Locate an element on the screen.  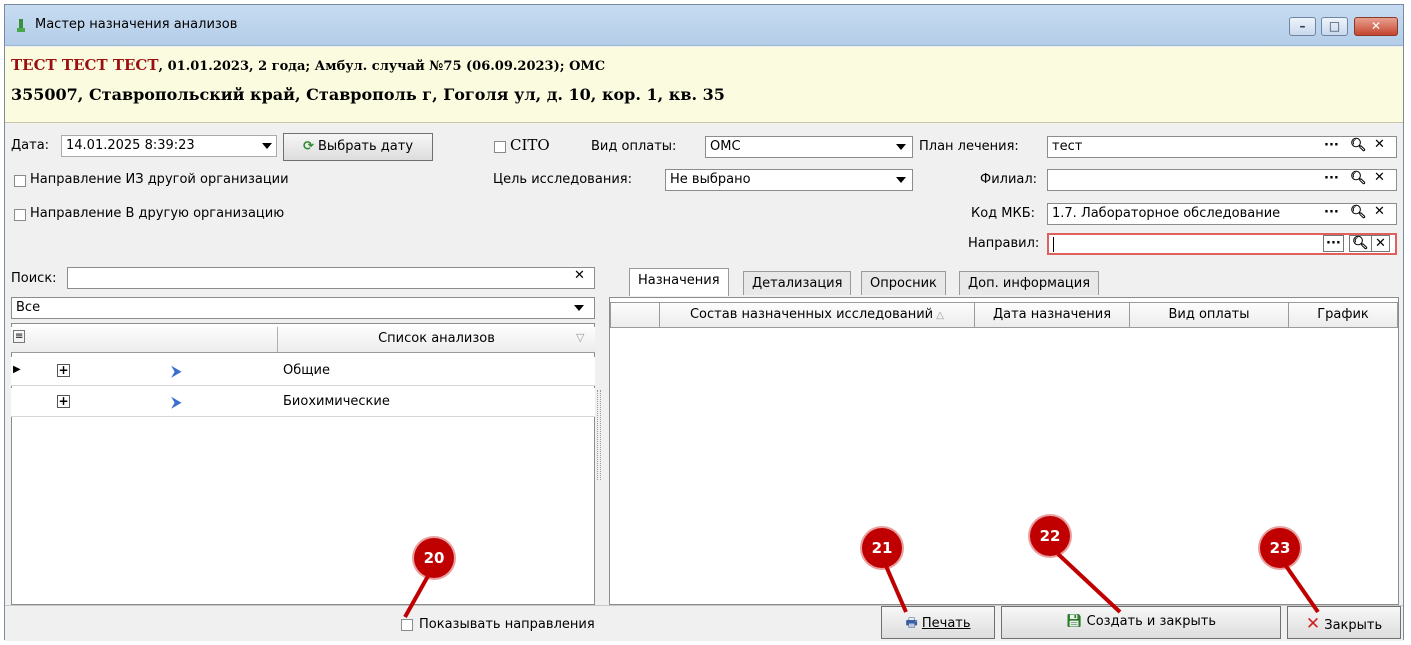
tab-details: Детализация is located at coordinates (797, 283).